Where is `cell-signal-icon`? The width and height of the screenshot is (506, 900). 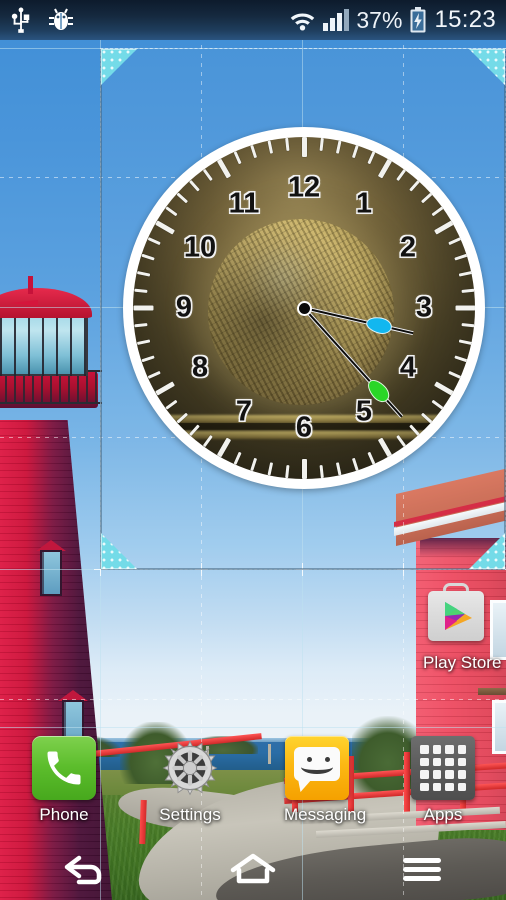
cell-signal-icon is located at coordinates (336, 20).